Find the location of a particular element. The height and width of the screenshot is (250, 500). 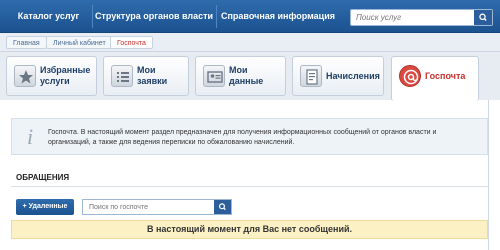

tab-label: Начисления is located at coordinates (353, 75).